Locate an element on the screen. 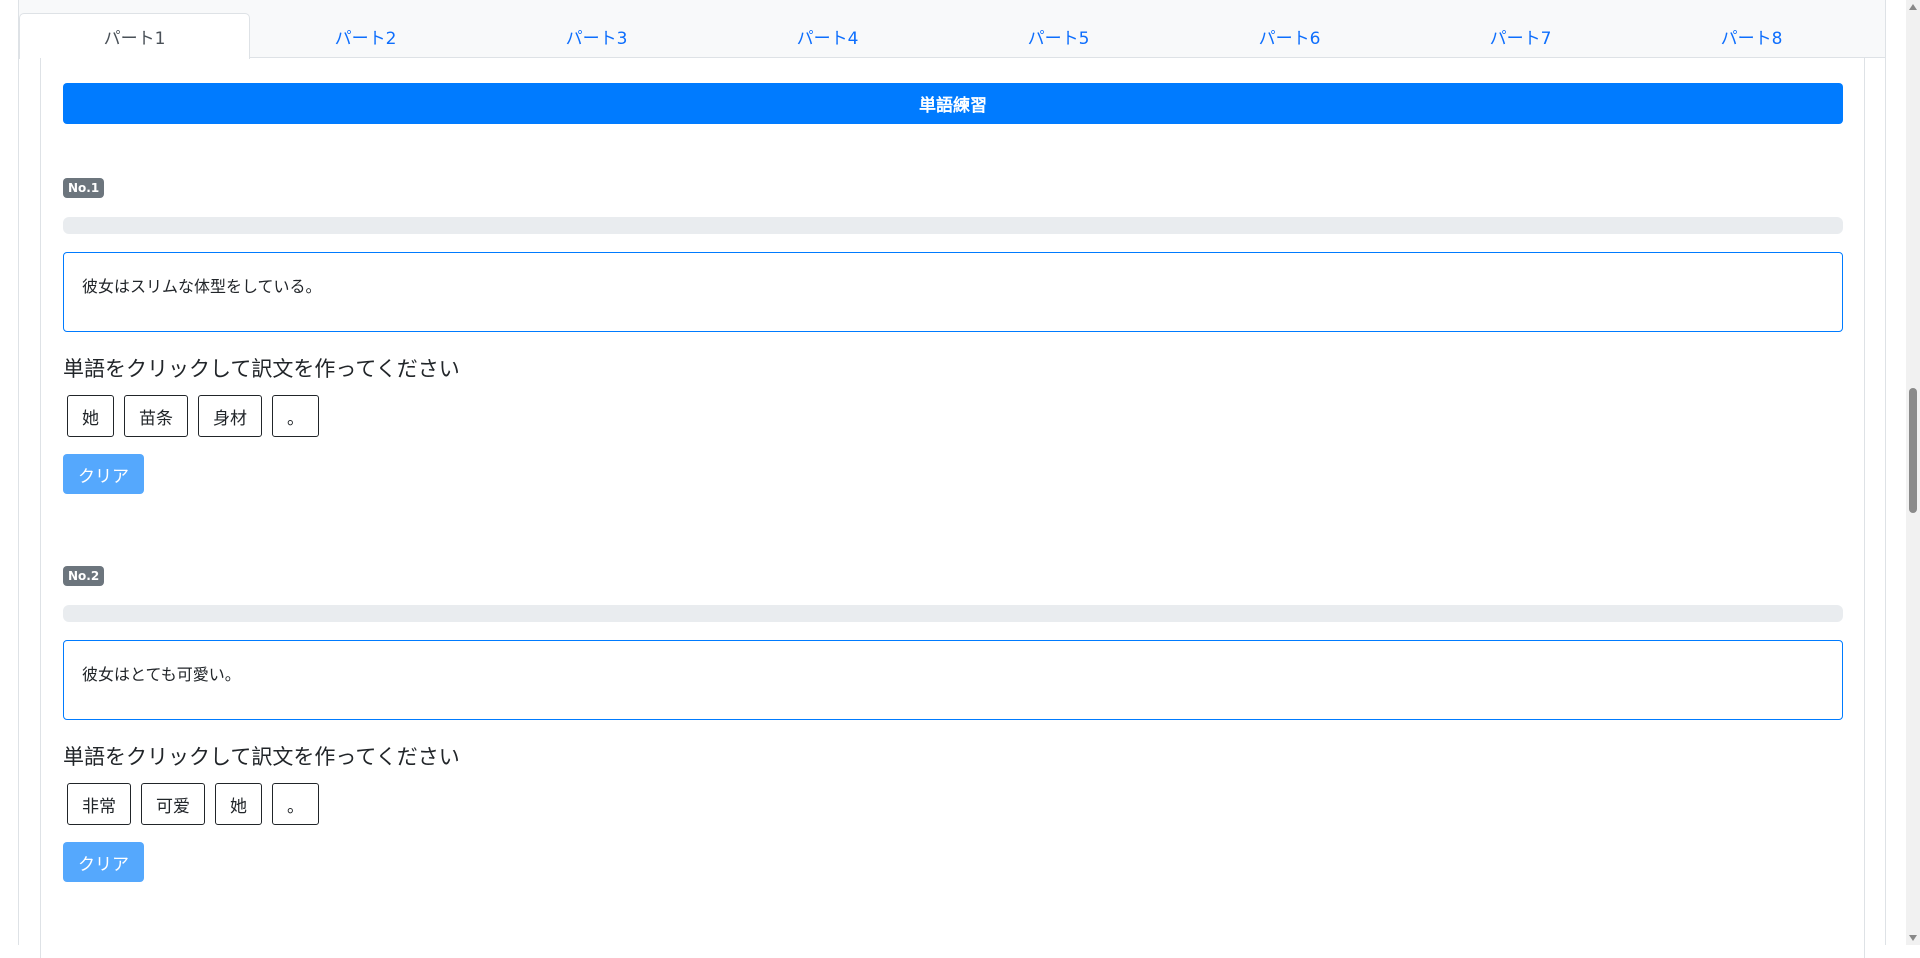  source-sentence-box: 彼女はとても可愛い。 is located at coordinates (953, 680).